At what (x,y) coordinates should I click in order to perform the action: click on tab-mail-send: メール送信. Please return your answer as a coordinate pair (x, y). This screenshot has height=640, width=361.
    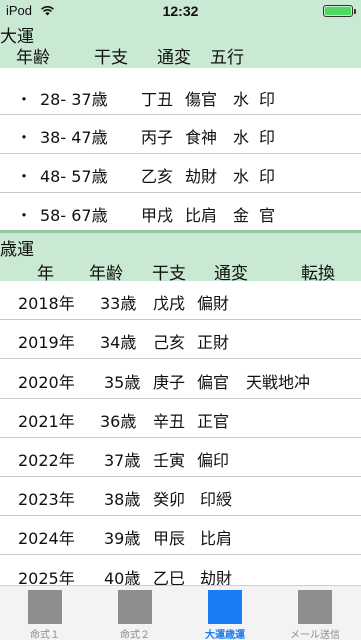
    Looking at the image, I should click on (315, 613).